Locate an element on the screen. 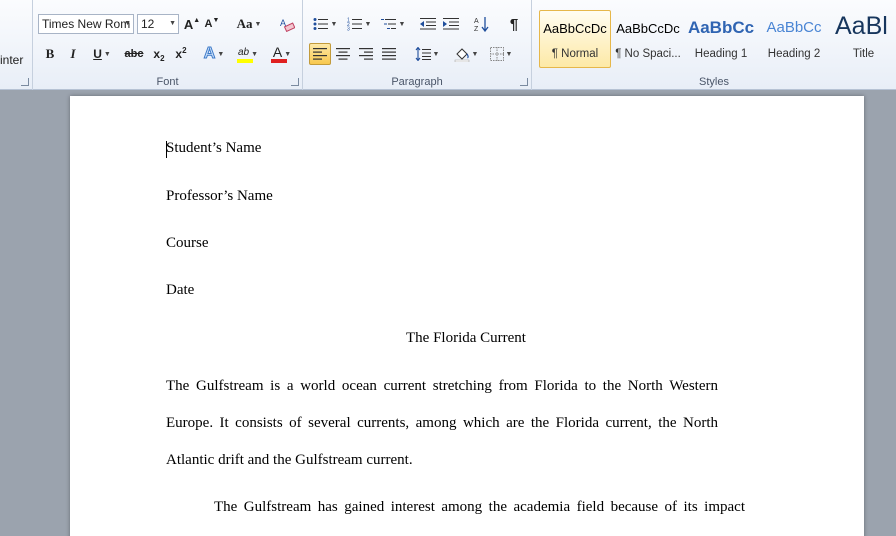 The image size is (896, 536). professor-name-line: Professor’s Name is located at coordinates (219, 196).